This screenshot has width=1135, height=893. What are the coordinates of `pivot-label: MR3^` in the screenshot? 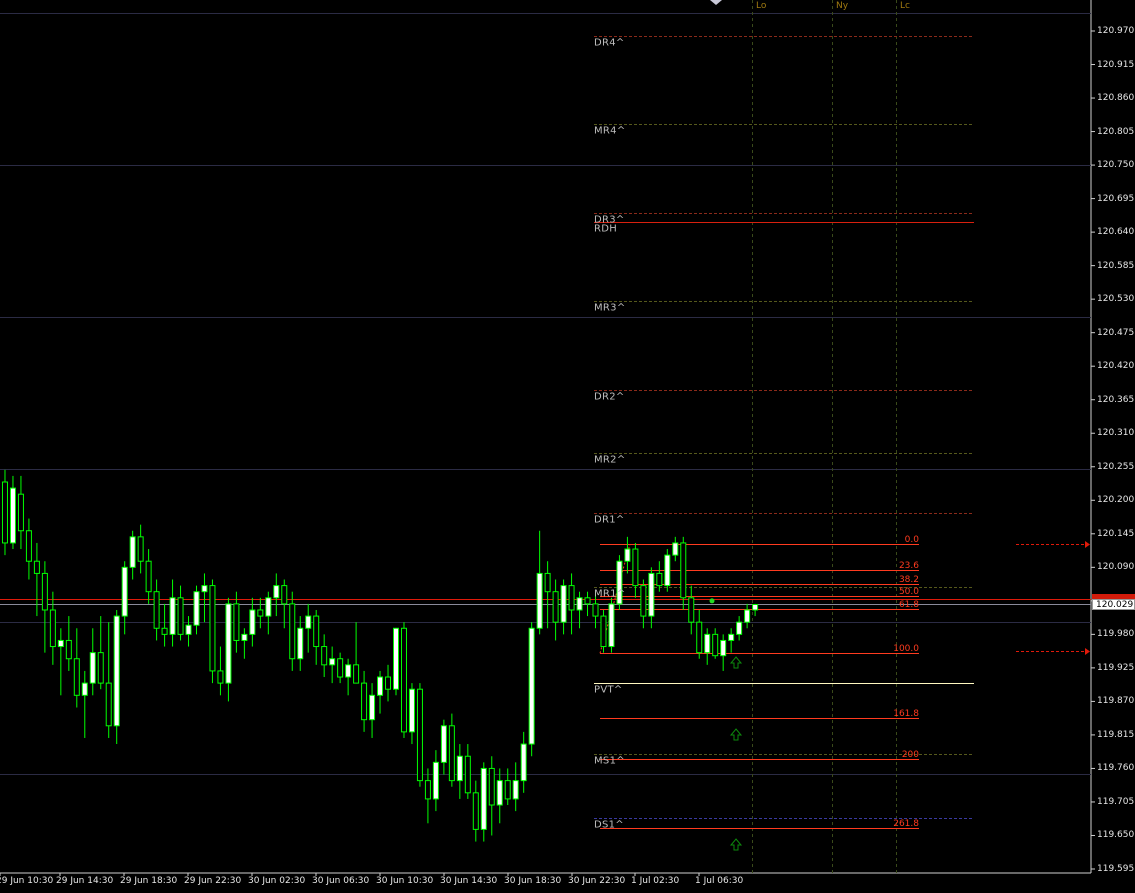 It's located at (610, 307).